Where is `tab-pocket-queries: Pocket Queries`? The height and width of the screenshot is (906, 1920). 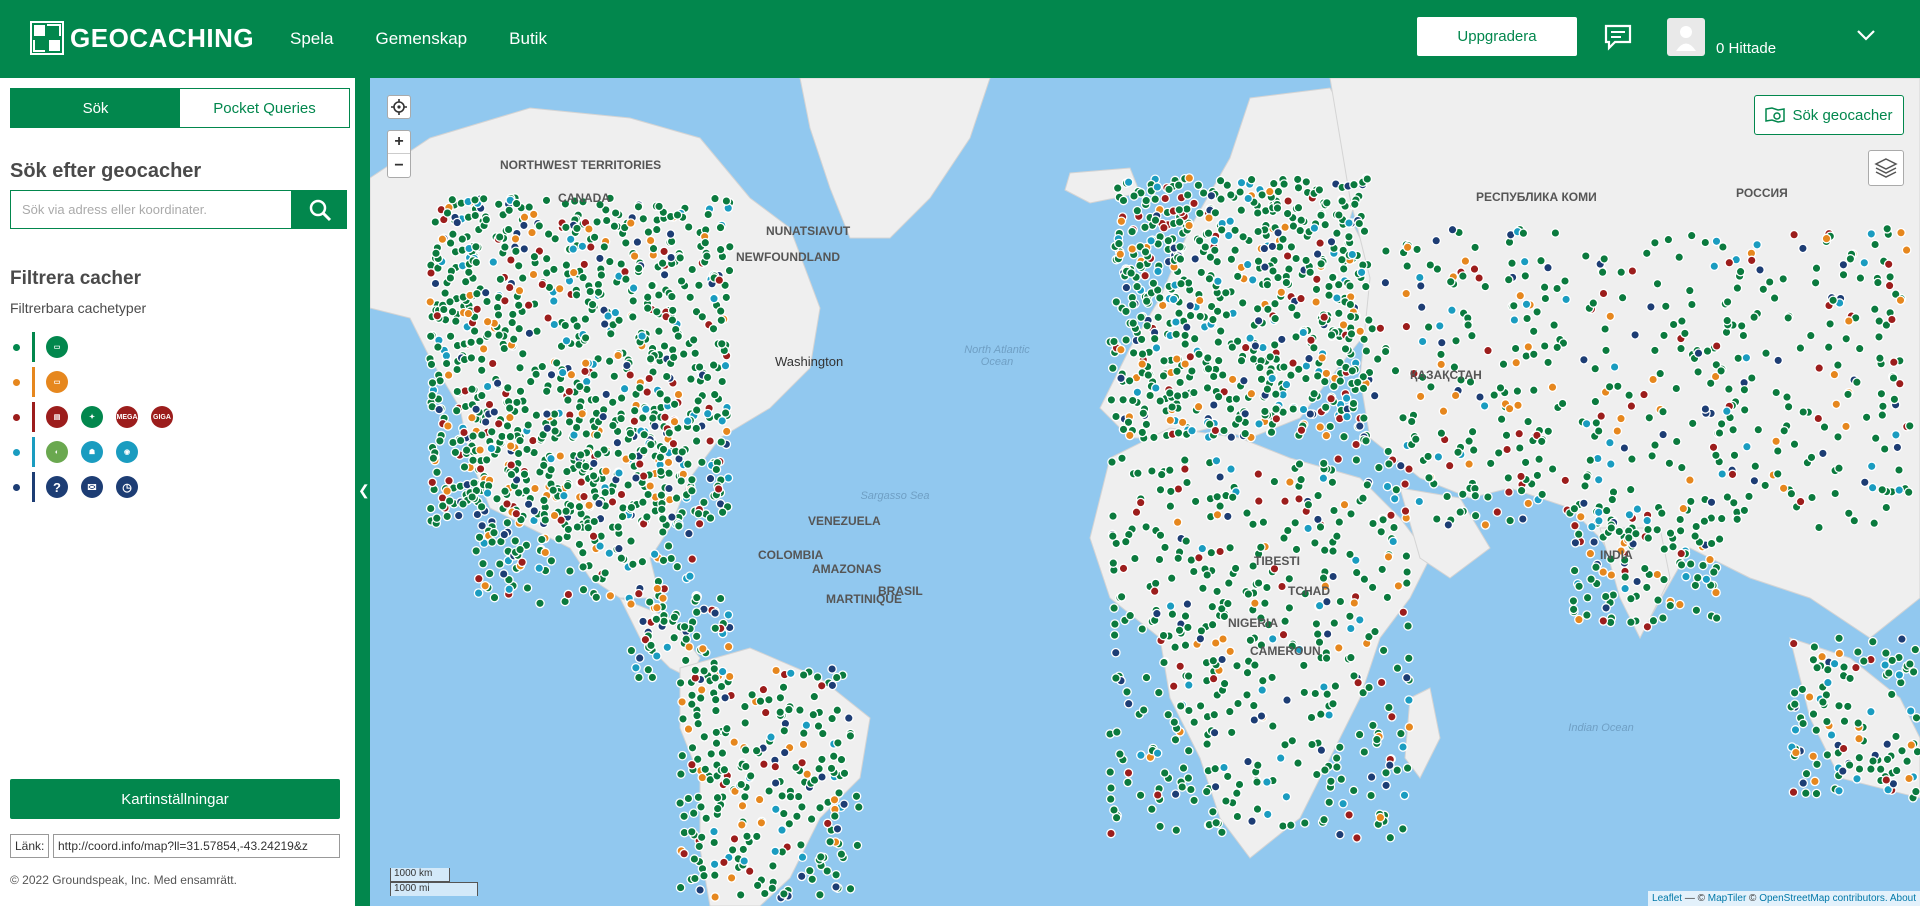
tab-pocket-queries: Pocket Queries is located at coordinates (264, 108).